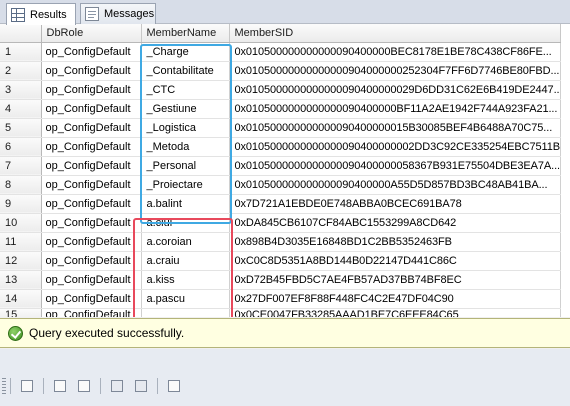 Image resolution: width=570 pixels, height=406 pixels. Describe the element at coordinates (21, 128) in the screenshot. I see `row-number-cell: 5` at that location.